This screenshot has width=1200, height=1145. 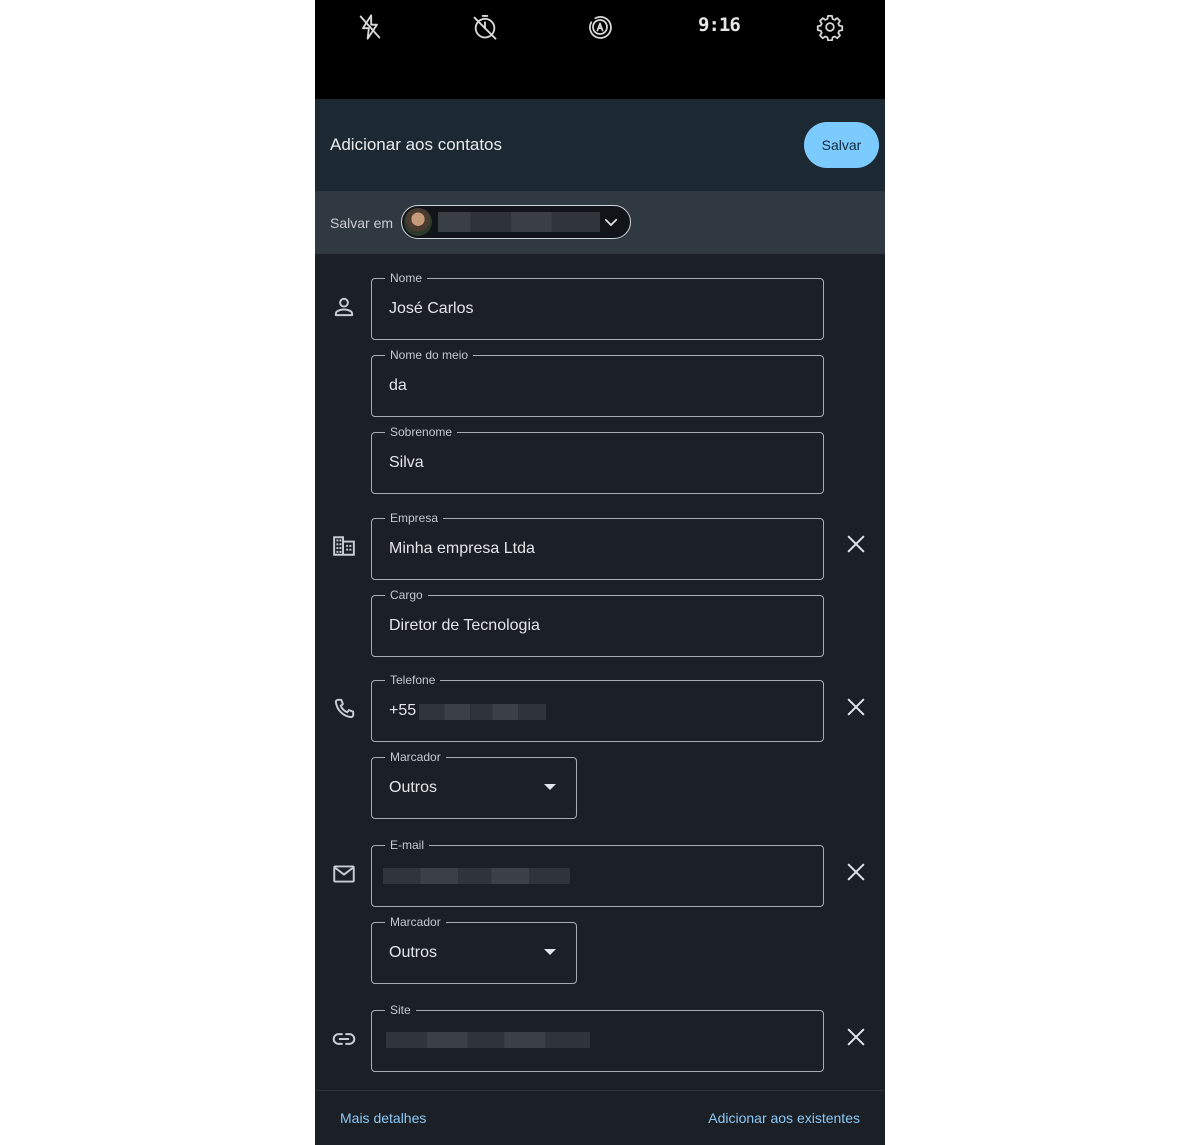 I want to click on surname-label: Sobrenome, so click(x=421, y=432).